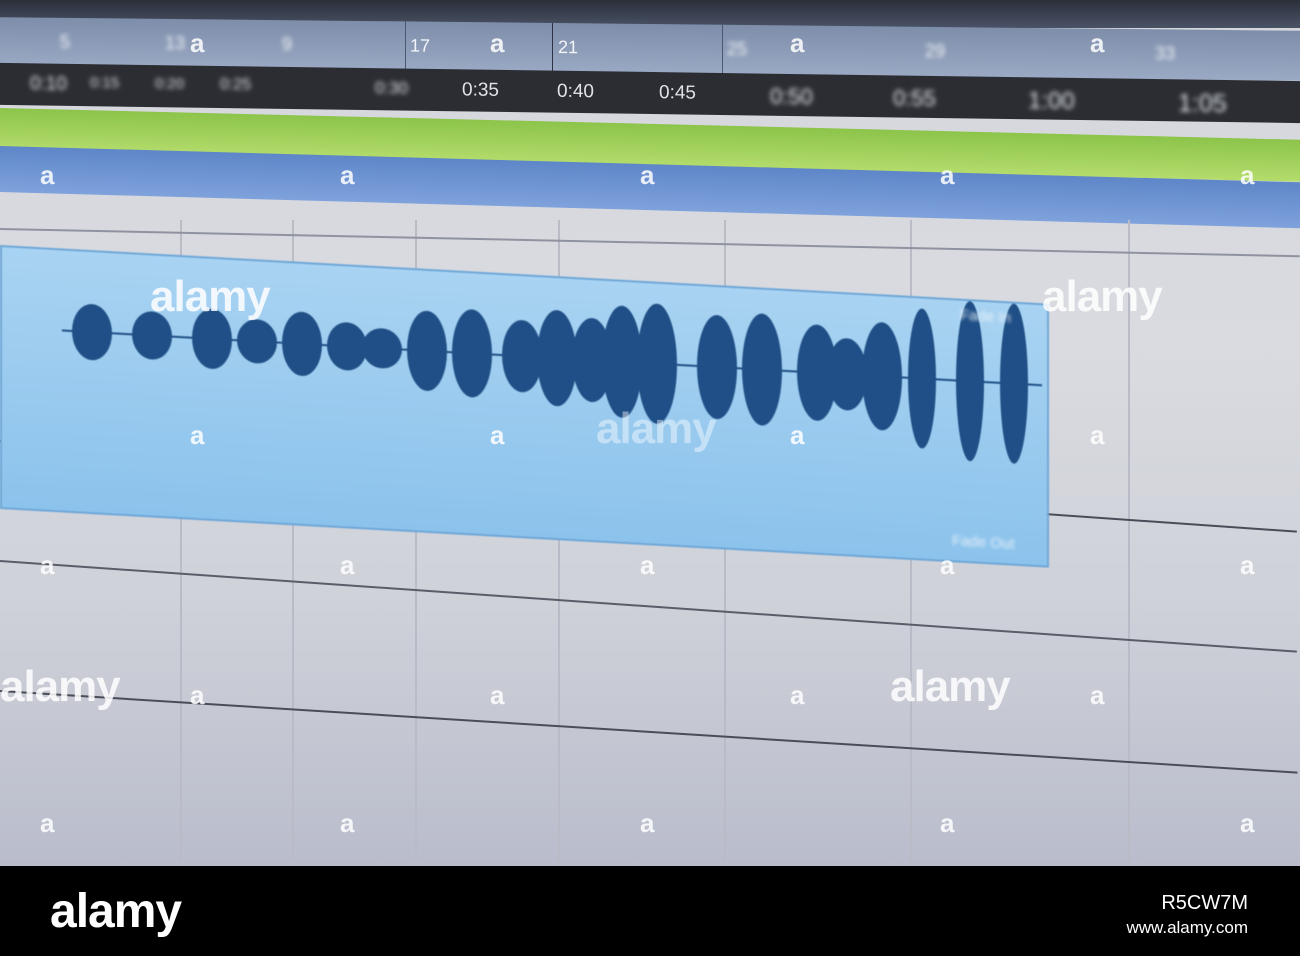 The image size is (1300, 956). What do you see at coordinates (791, 96) in the screenshot?
I see `time-label: 0:50` at bounding box center [791, 96].